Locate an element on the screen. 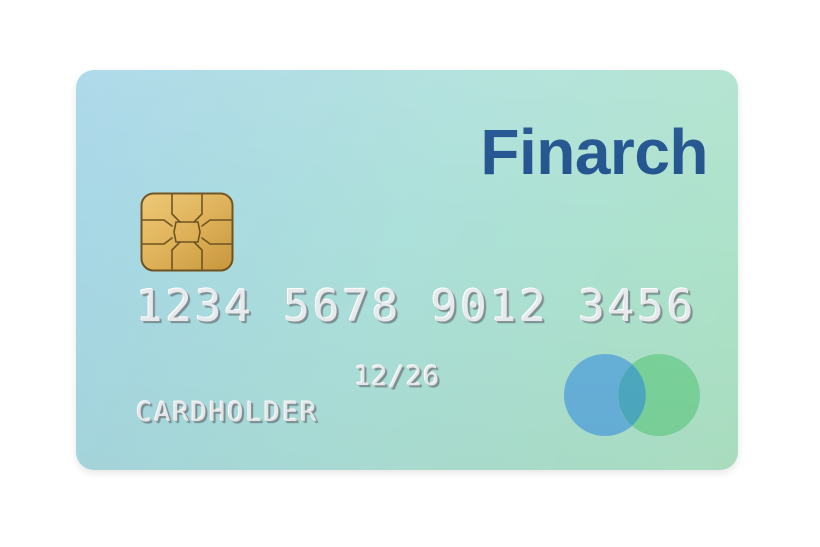 The width and height of the screenshot is (820, 547). cardholder-name: CARDHOLDER is located at coordinates (227, 412).